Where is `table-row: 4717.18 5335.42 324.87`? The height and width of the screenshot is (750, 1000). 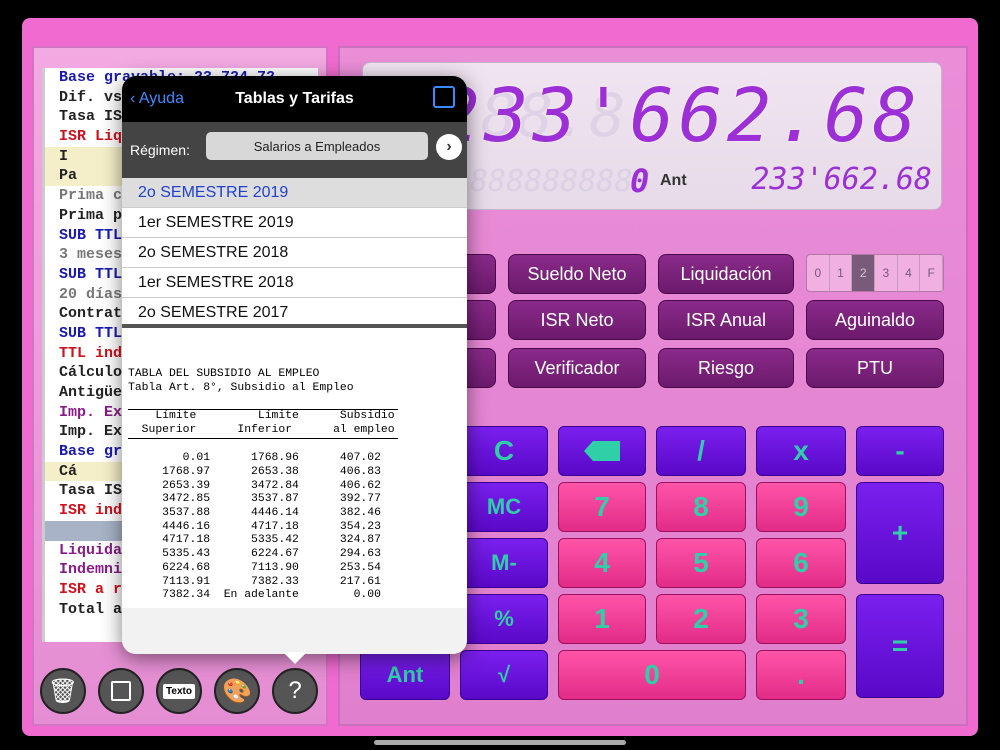 table-row: 4717.18 5335.42 324.87 is located at coordinates (254, 540).